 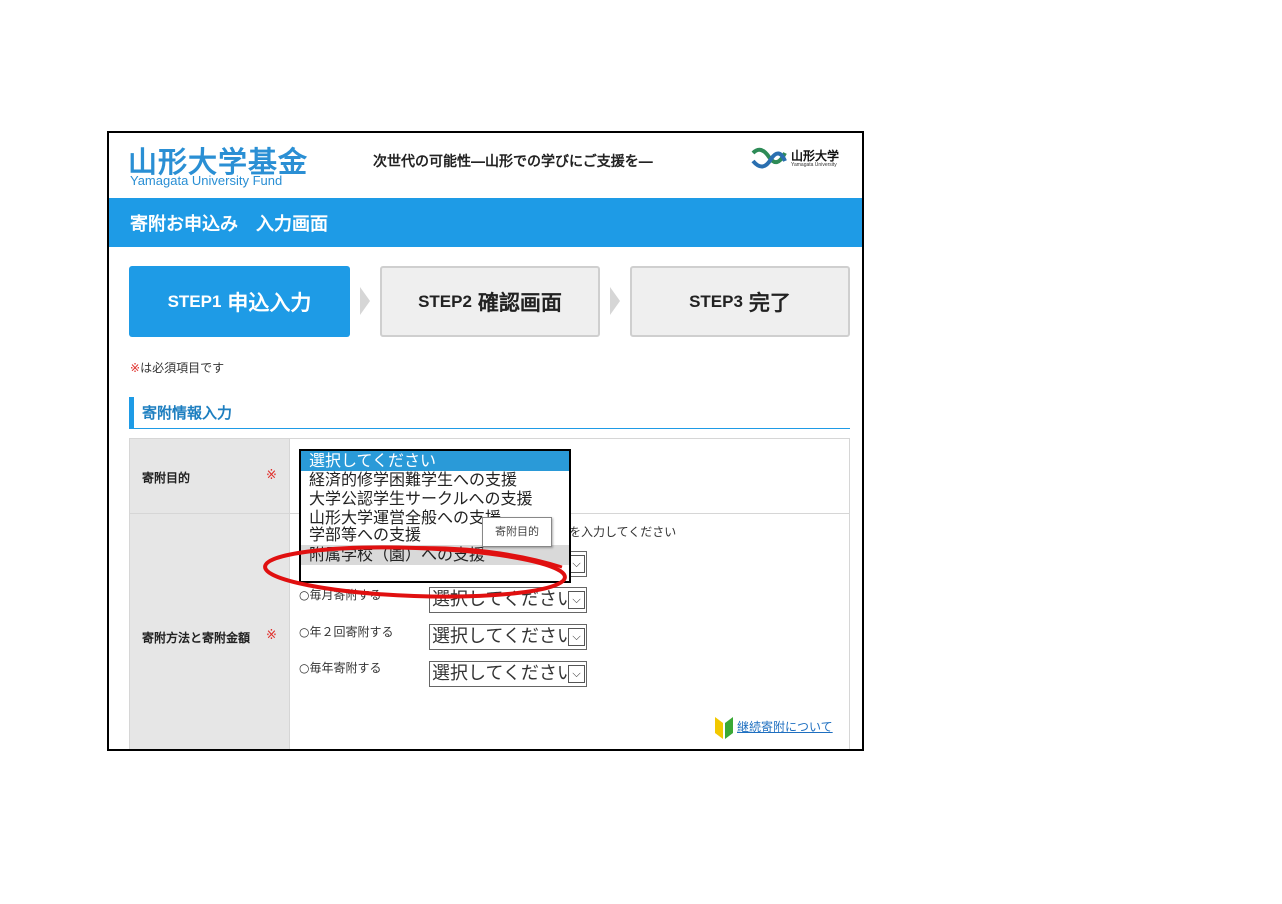 What do you see at coordinates (196, 638) in the screenshot?
I see `method-label: 寄附方法と寄附金額` at bounding box center [196, 638].